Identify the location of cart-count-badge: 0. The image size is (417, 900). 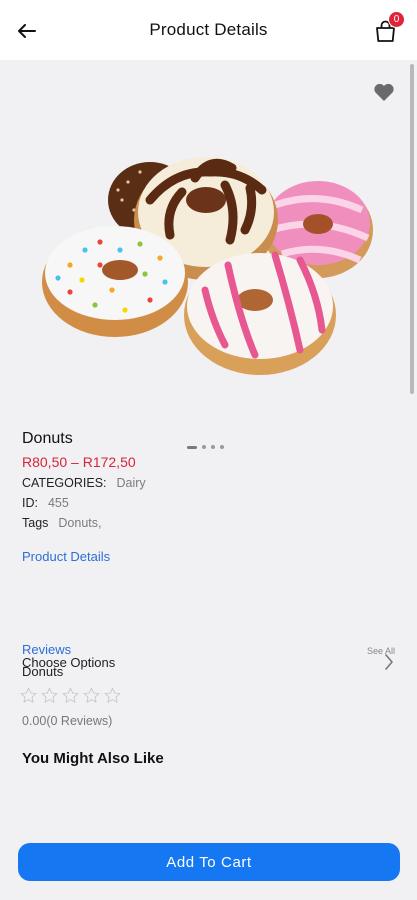
(396, 19).